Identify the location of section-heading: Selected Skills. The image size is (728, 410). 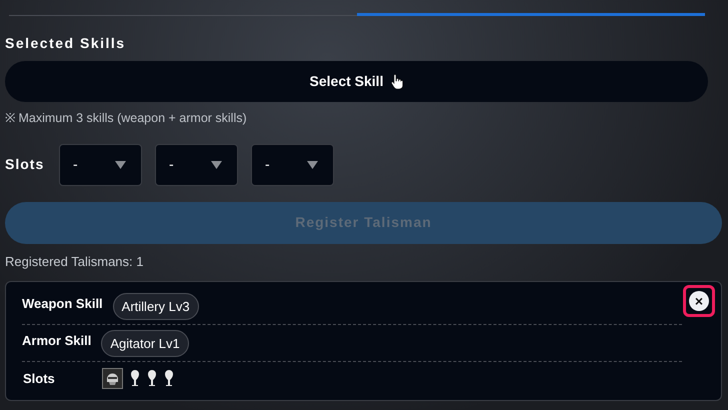
(65, 43).